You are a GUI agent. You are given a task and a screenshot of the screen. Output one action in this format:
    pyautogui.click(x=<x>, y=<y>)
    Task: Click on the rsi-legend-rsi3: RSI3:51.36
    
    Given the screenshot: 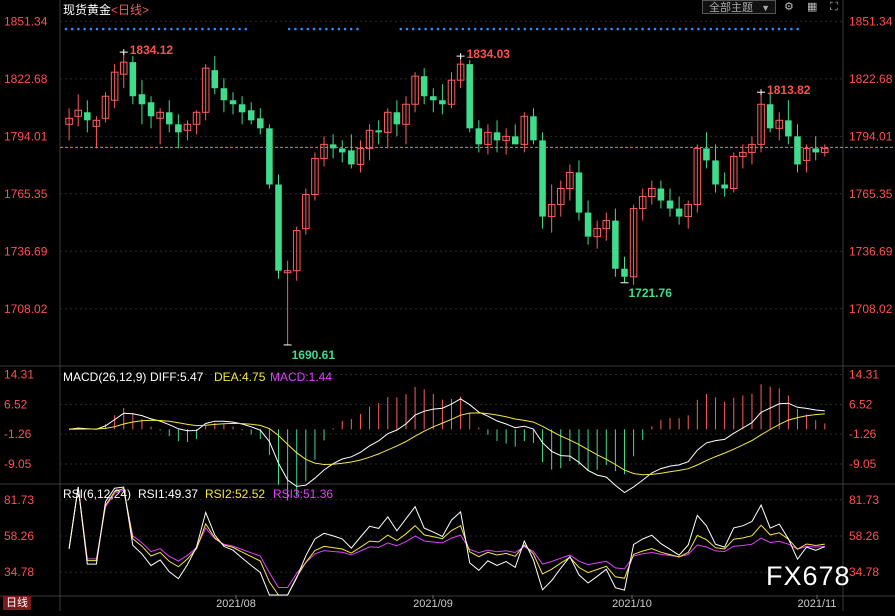 What is the action you would take?
    pyautogui.click(x=303, y=494)
    